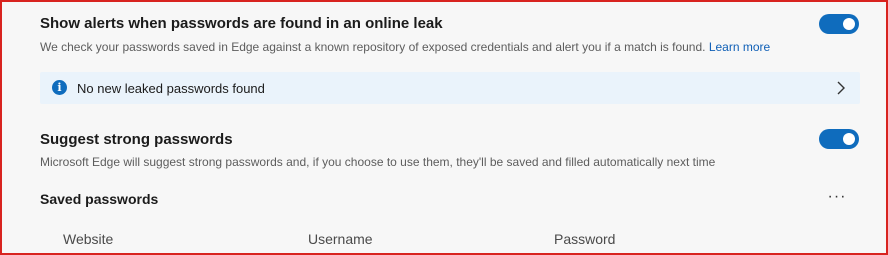 This screenshot has width=888, height=255. Describe the element at coordinates (99, 199) in the screenshot. I see `saved-passwords-title: Saved passwords` at that location.